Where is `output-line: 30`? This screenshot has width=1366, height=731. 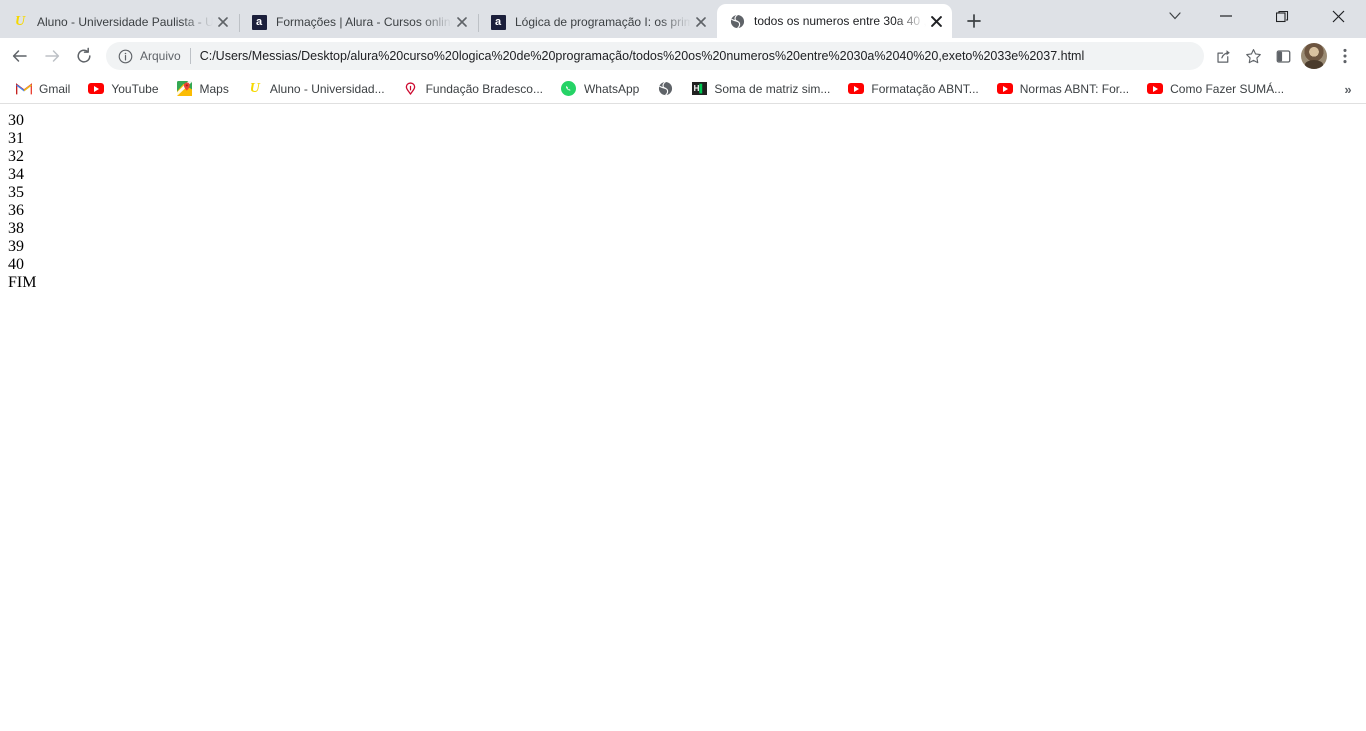
output-line: 30 is located at coordinates (16, 120).